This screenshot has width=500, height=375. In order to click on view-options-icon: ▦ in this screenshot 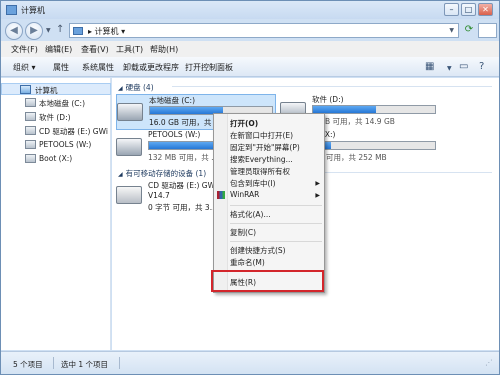, I will do `click(429, 66)`.